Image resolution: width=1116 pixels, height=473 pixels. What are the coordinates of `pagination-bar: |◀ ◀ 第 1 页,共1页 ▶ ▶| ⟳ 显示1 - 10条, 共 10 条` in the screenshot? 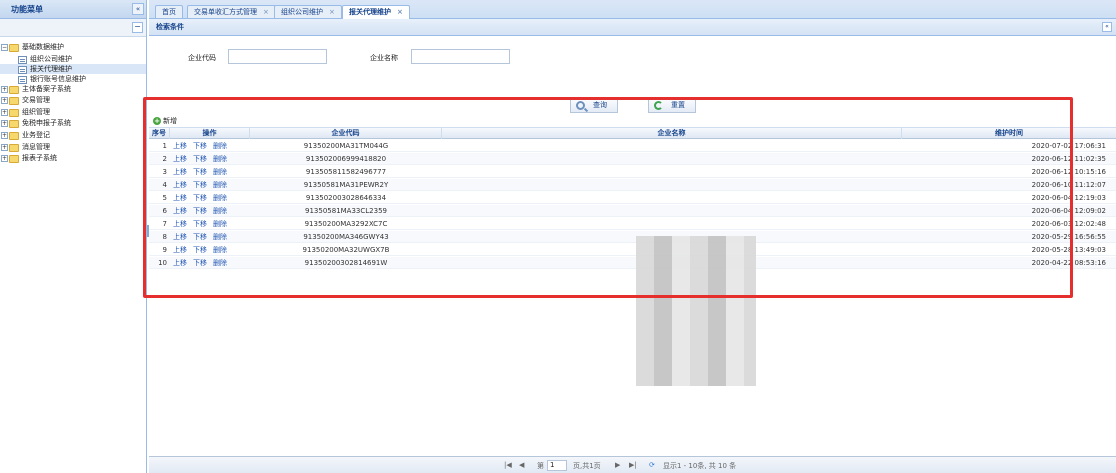 It's located at (632, 464).